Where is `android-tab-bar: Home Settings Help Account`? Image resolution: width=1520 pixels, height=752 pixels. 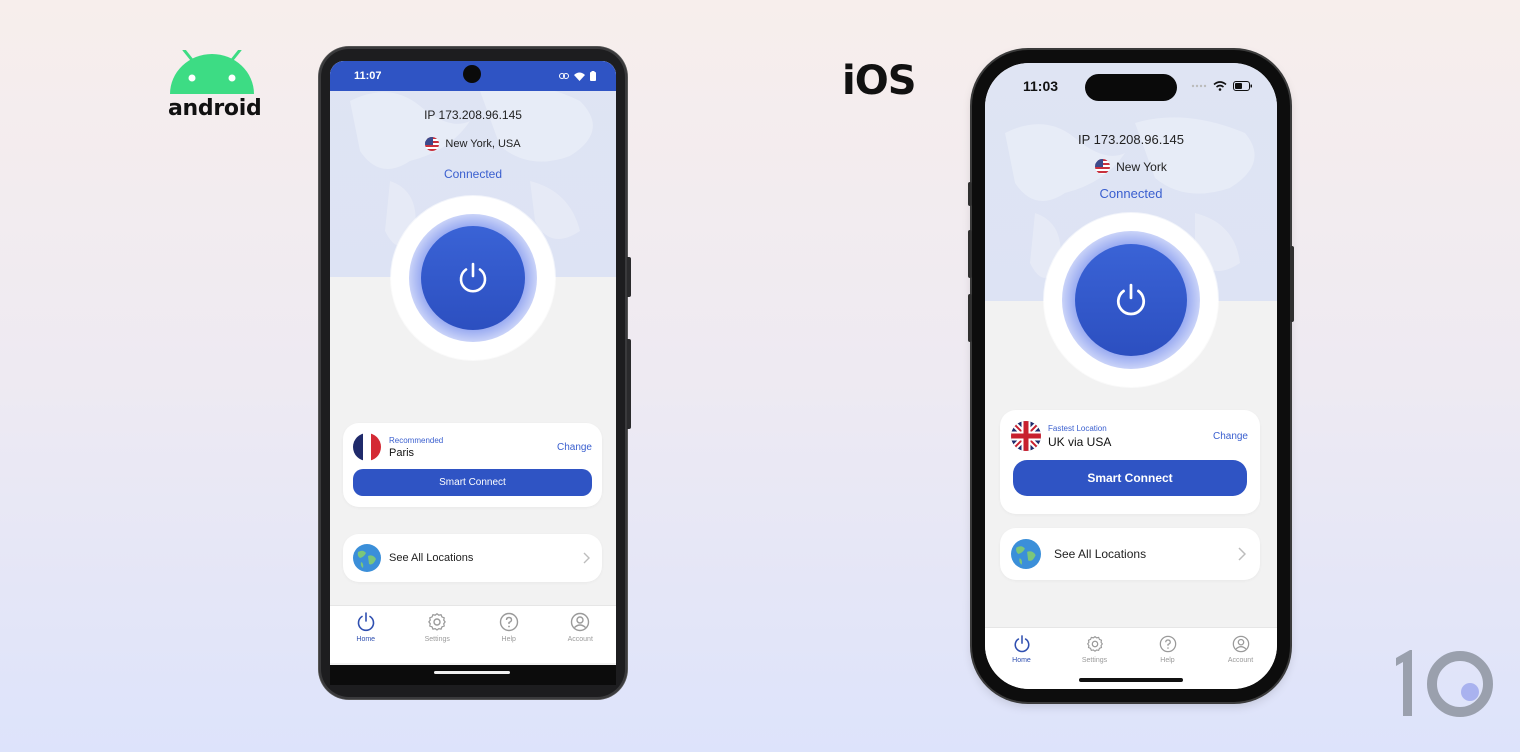 android-tab-bar: Home Settings Help Account is located at coordinates (473, 634).